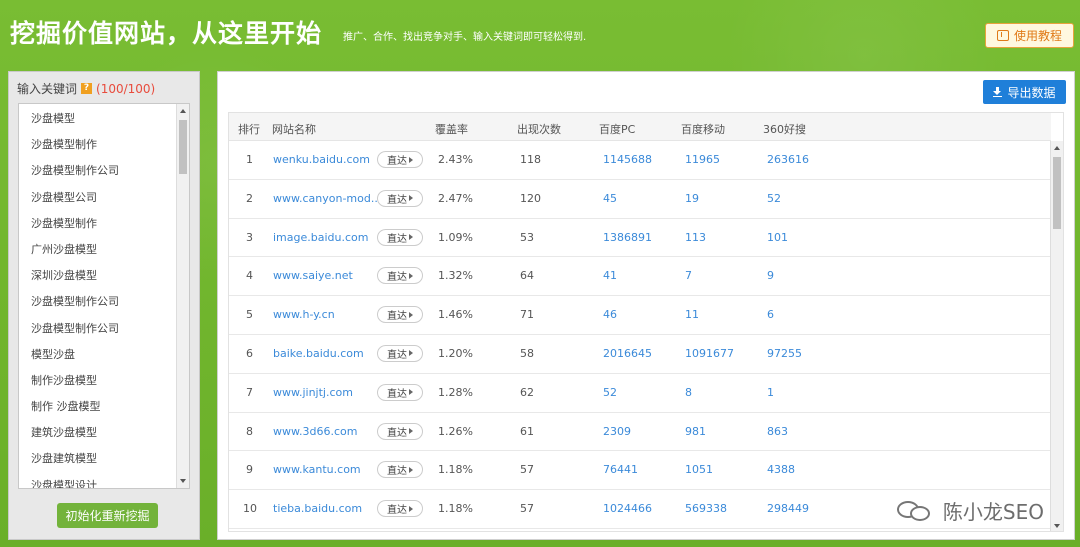  What do you see at coordinates (610, 392) in the screenshot?
I see `cell-baidu-pc: 52` at bounding box center [610, 392].